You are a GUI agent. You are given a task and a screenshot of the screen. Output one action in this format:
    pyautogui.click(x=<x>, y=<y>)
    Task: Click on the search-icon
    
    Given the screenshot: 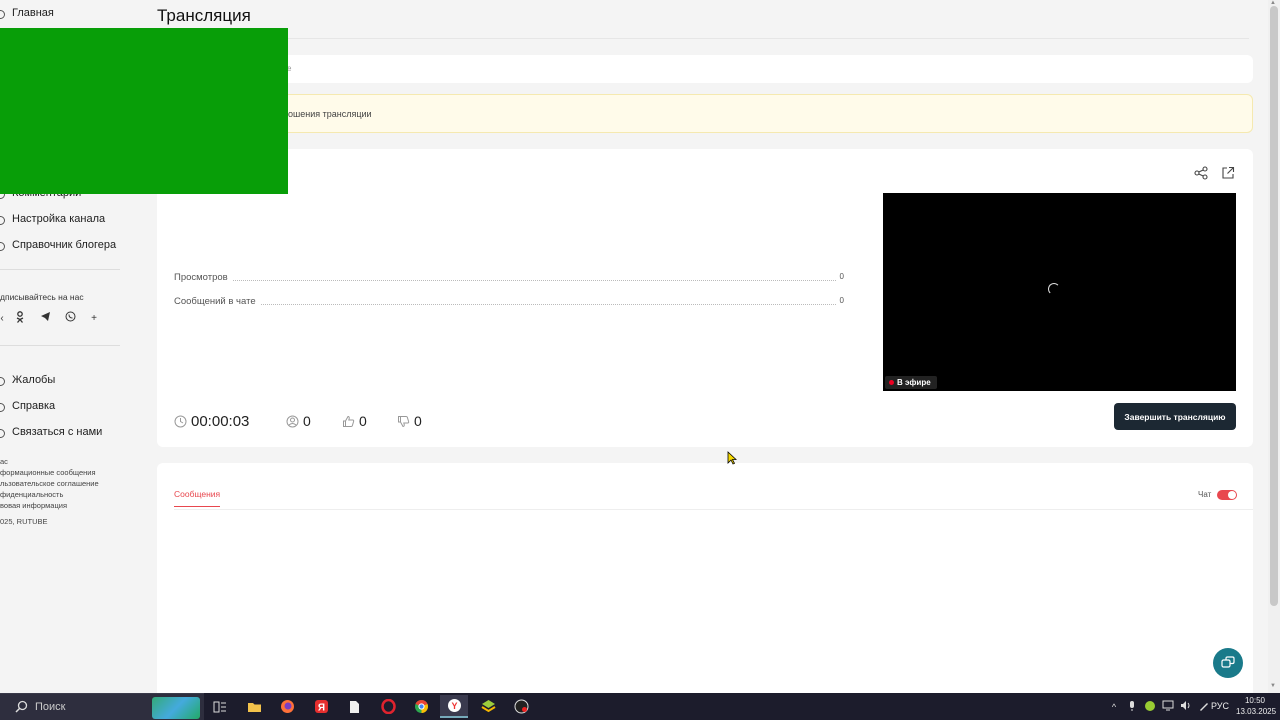 What is the action you would take?
    pyautogui.click(x=21, y=706)
    